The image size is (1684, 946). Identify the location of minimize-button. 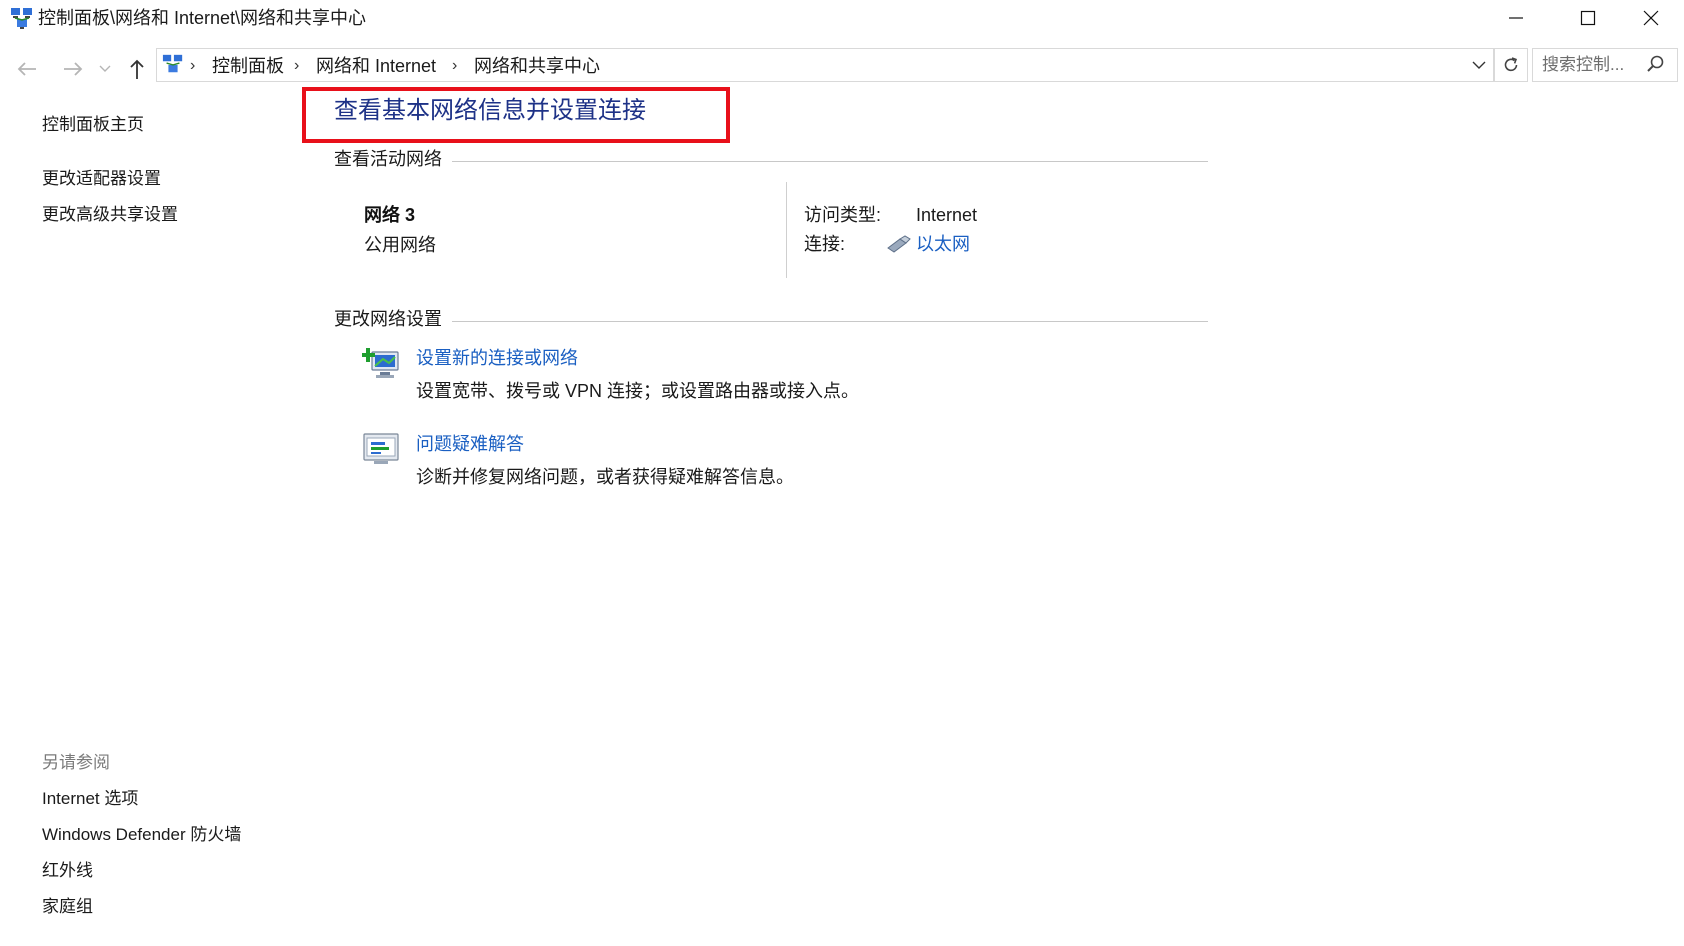
(1516, 18).